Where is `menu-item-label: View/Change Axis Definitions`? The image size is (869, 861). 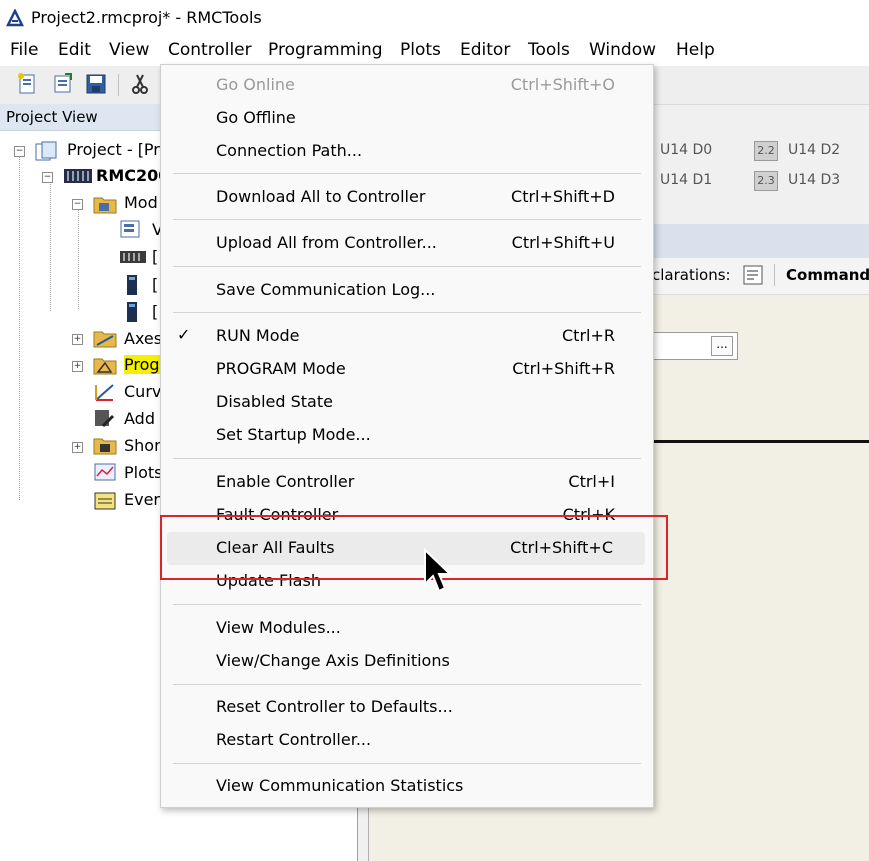
menu-item-label: View/Change Axis Definitions is located at coordinates (333, 660).